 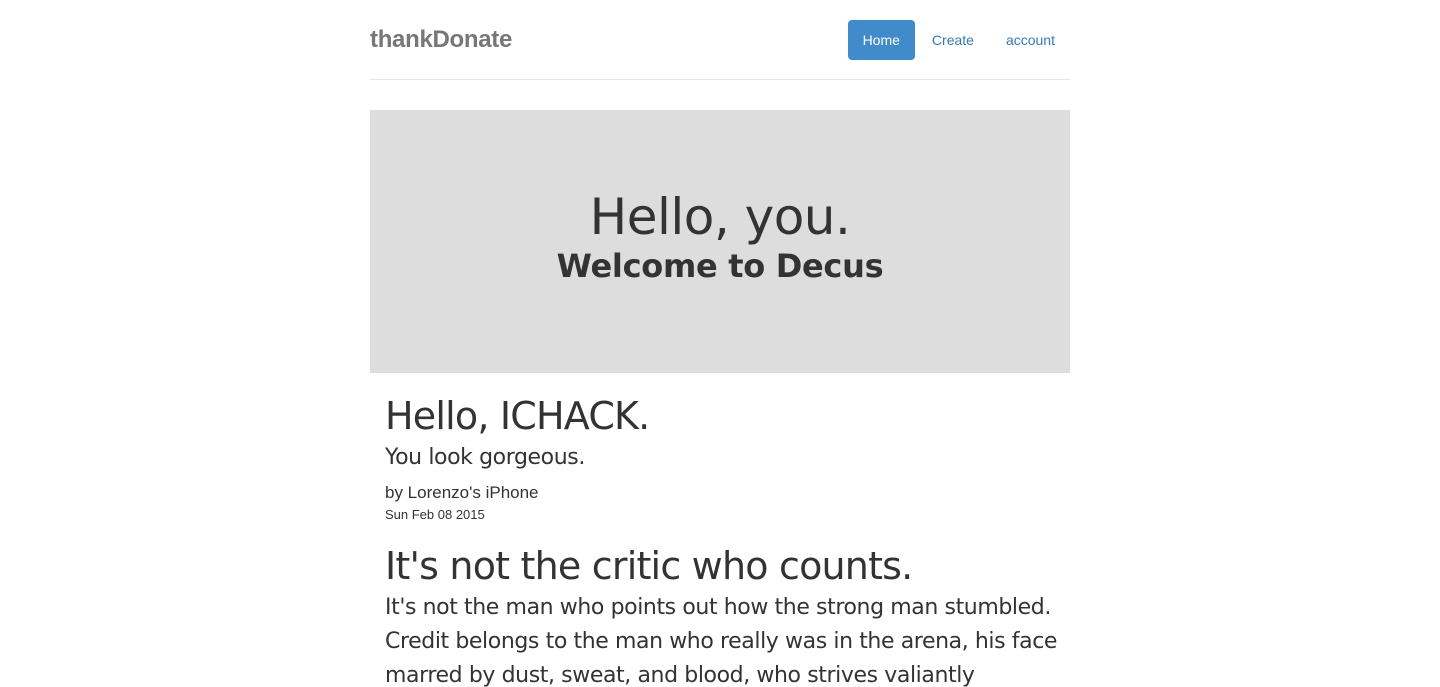 I want to click on nav-bar: Home Create account, so click(x=958, y=40).